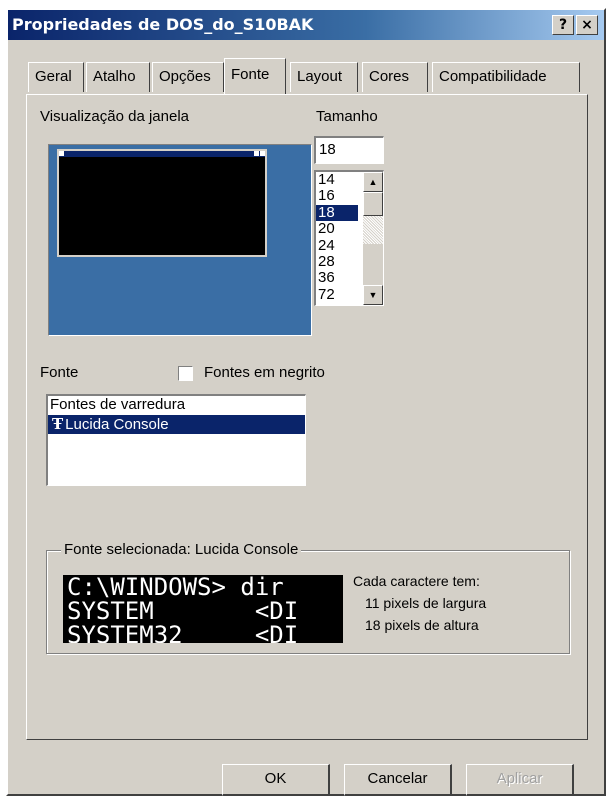 This screenshot has height=796, width=606. I want to click on tab-compatibilidade: Compatibilidade, so click(506, 77).